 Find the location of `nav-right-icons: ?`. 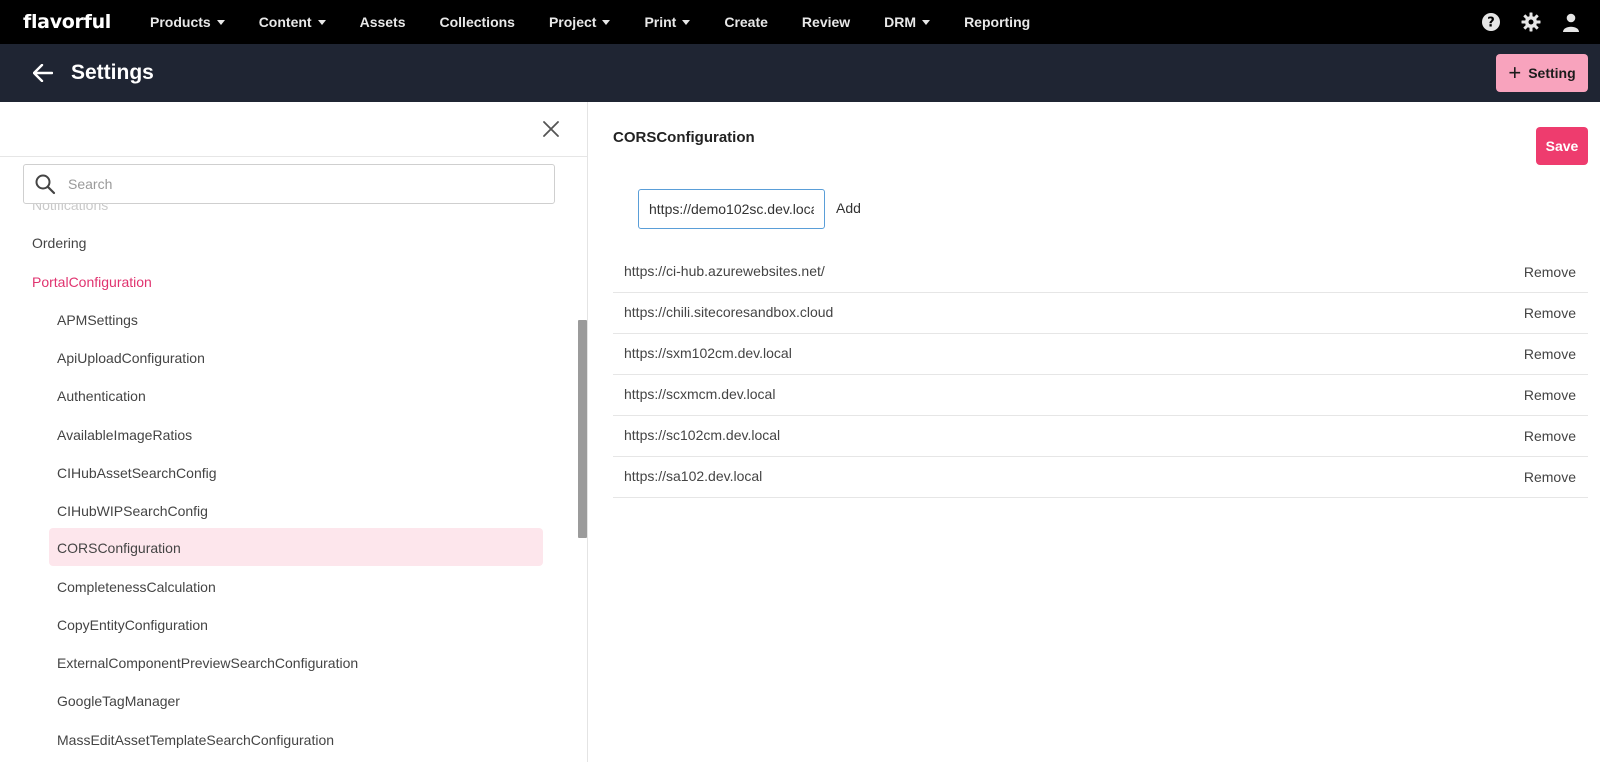

nav-right-icons: ? is located at coordinates (1540, 22).